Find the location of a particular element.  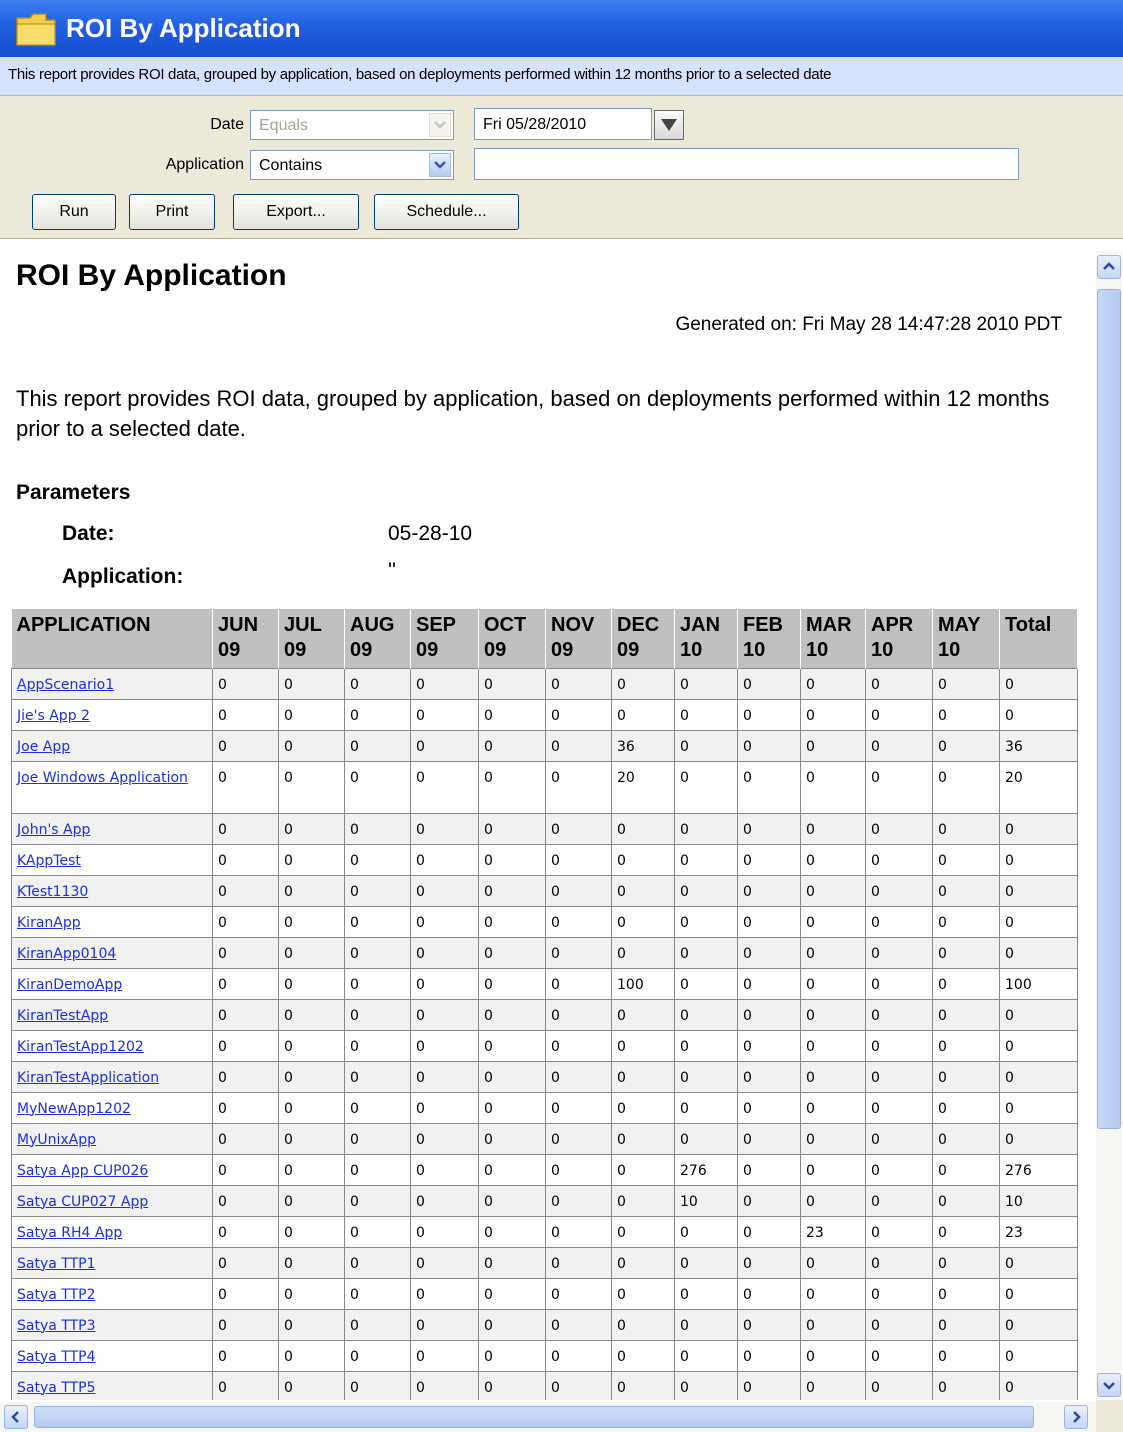

application-link: Satya TTP5 is located at coordinates (56, 1388).